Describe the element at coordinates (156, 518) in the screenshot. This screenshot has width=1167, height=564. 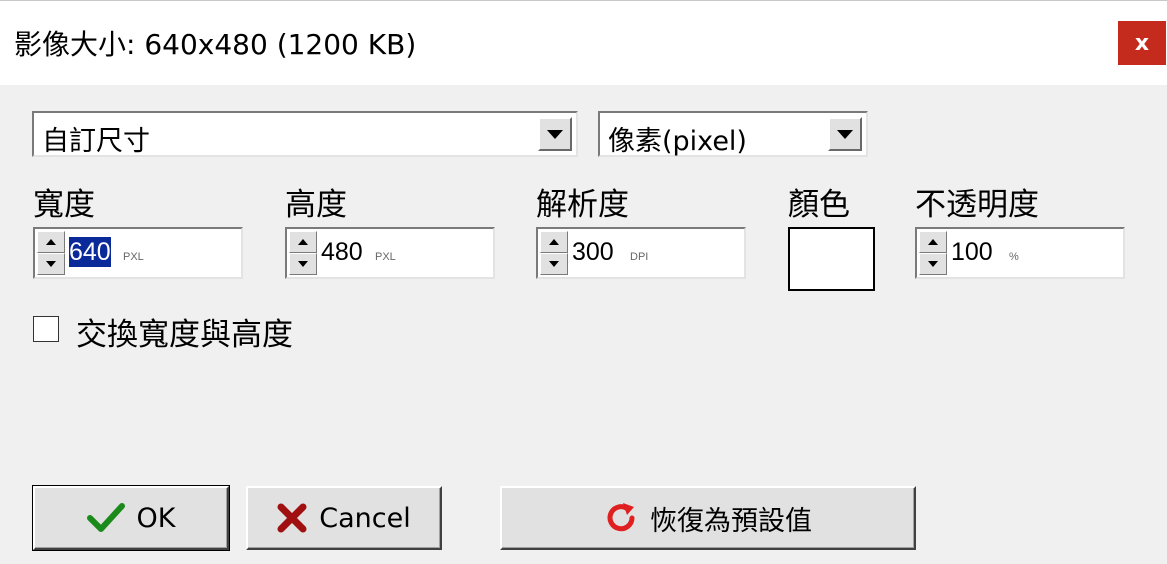
I see `ok-label: OK` at that location.